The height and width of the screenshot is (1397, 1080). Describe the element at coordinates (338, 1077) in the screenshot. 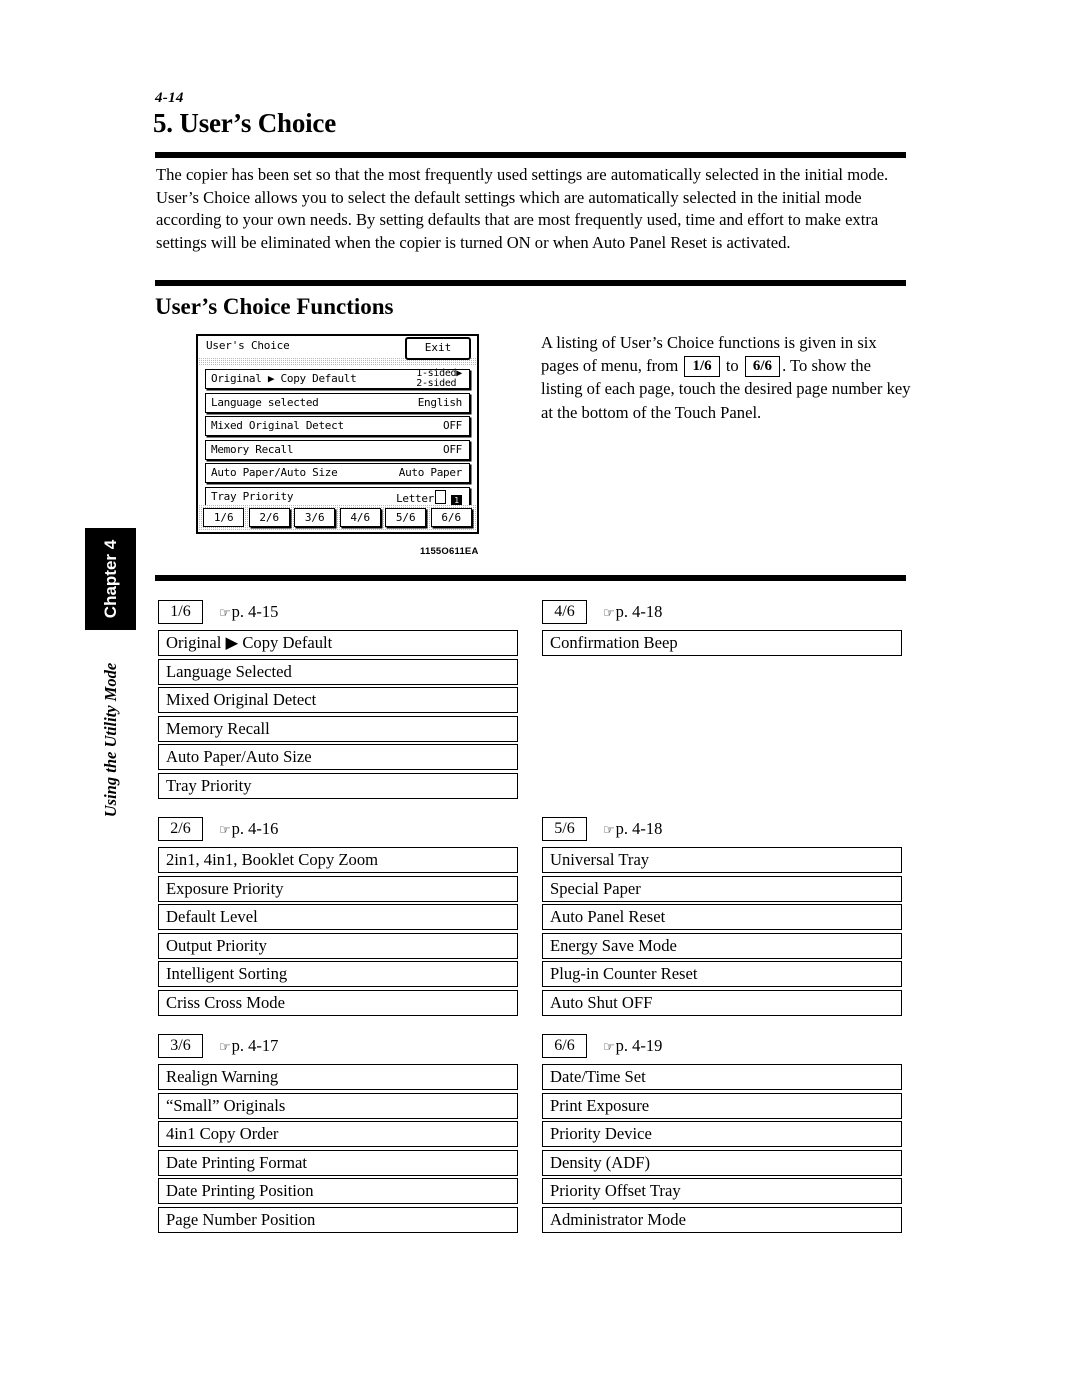

I see `function-item: Realign Warning` at that location.